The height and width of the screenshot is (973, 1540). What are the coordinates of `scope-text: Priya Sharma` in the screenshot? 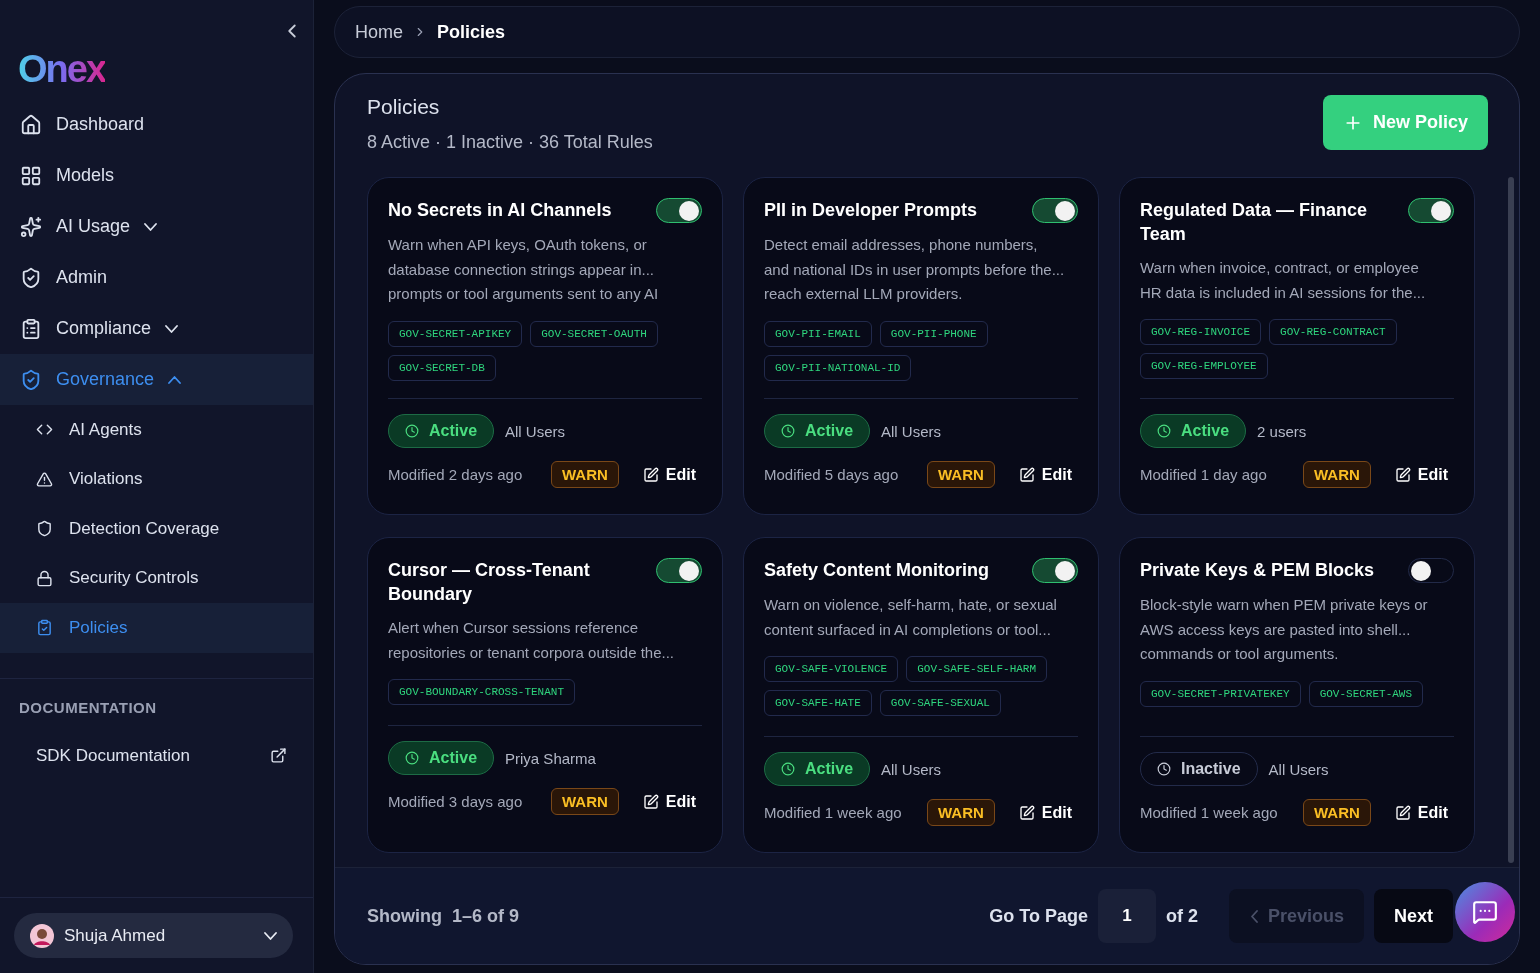 It's located at (550, 758).